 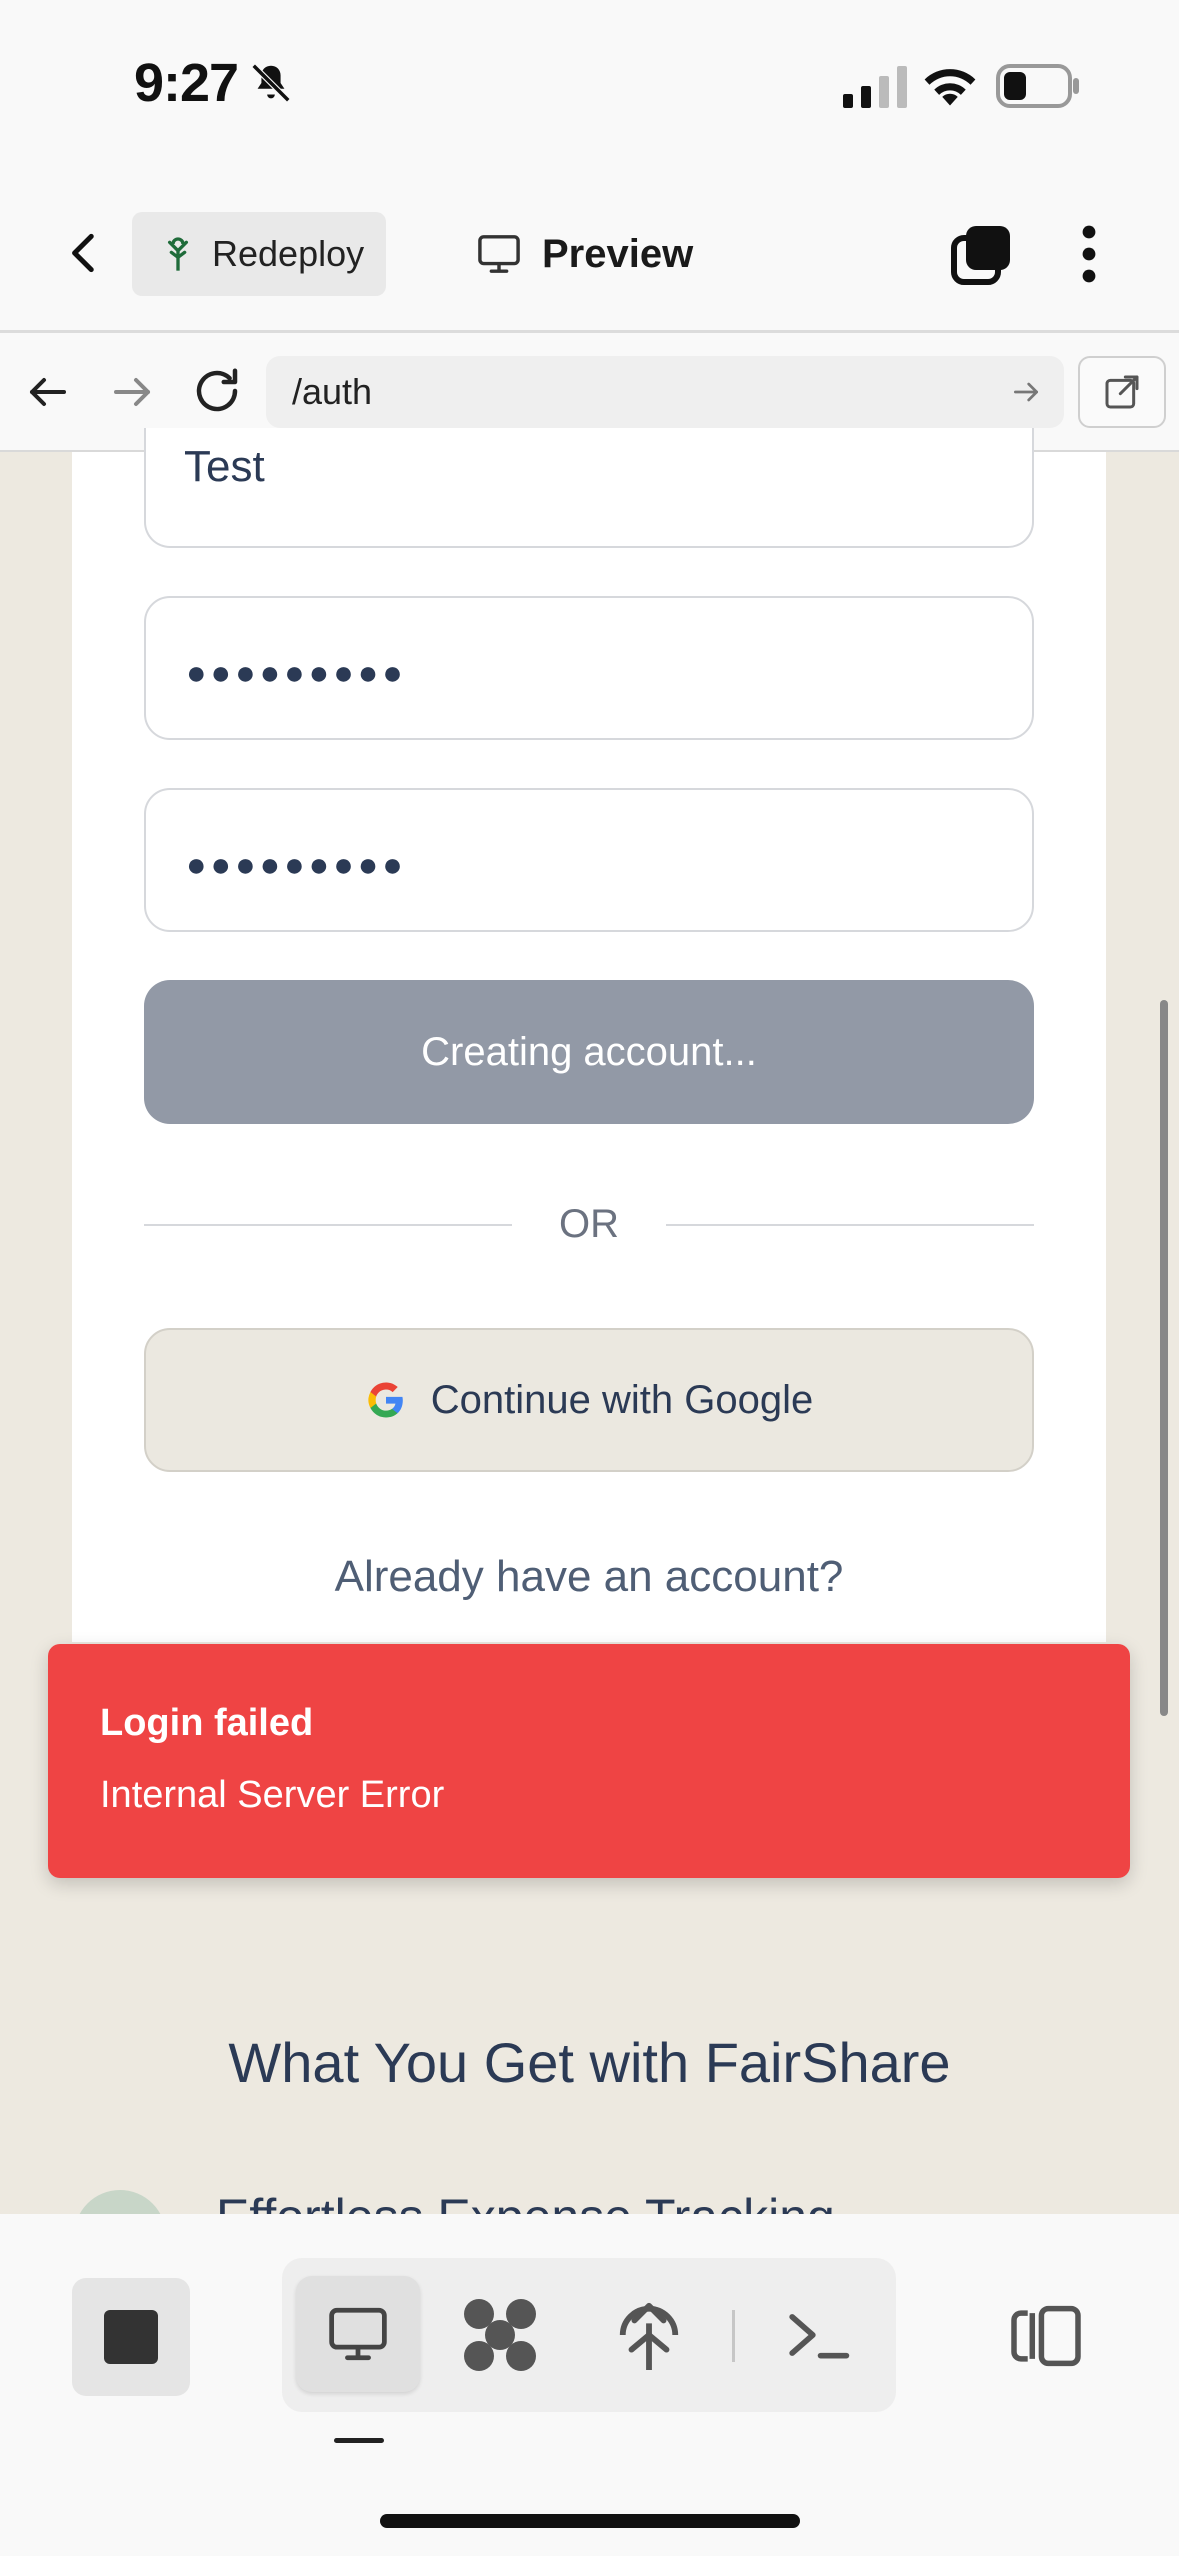 I want to click on stop-button, so click(x=131, y=2337).